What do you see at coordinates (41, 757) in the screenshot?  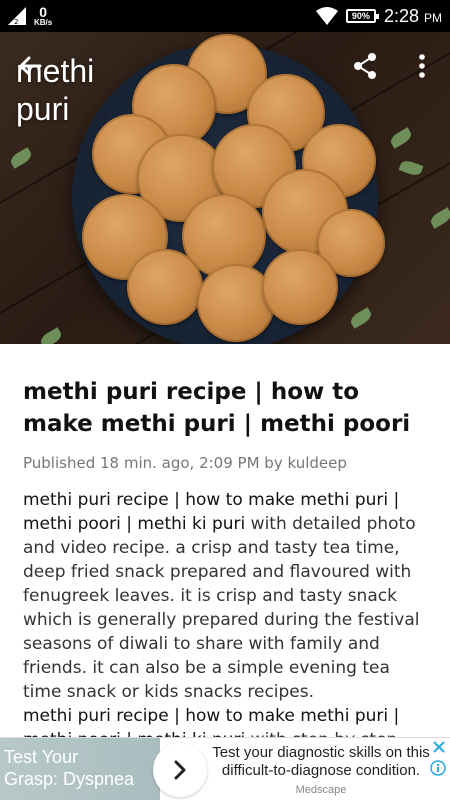 I see `ad-left-line1: Test Your` at bounding box center [41, 757].